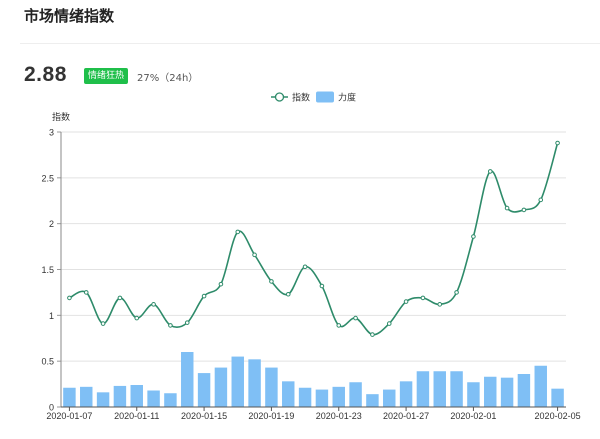  Describe the element at coordinates (204, 416) in the screenshot. I see `x-tick-label: 2020-01-15` at that location.